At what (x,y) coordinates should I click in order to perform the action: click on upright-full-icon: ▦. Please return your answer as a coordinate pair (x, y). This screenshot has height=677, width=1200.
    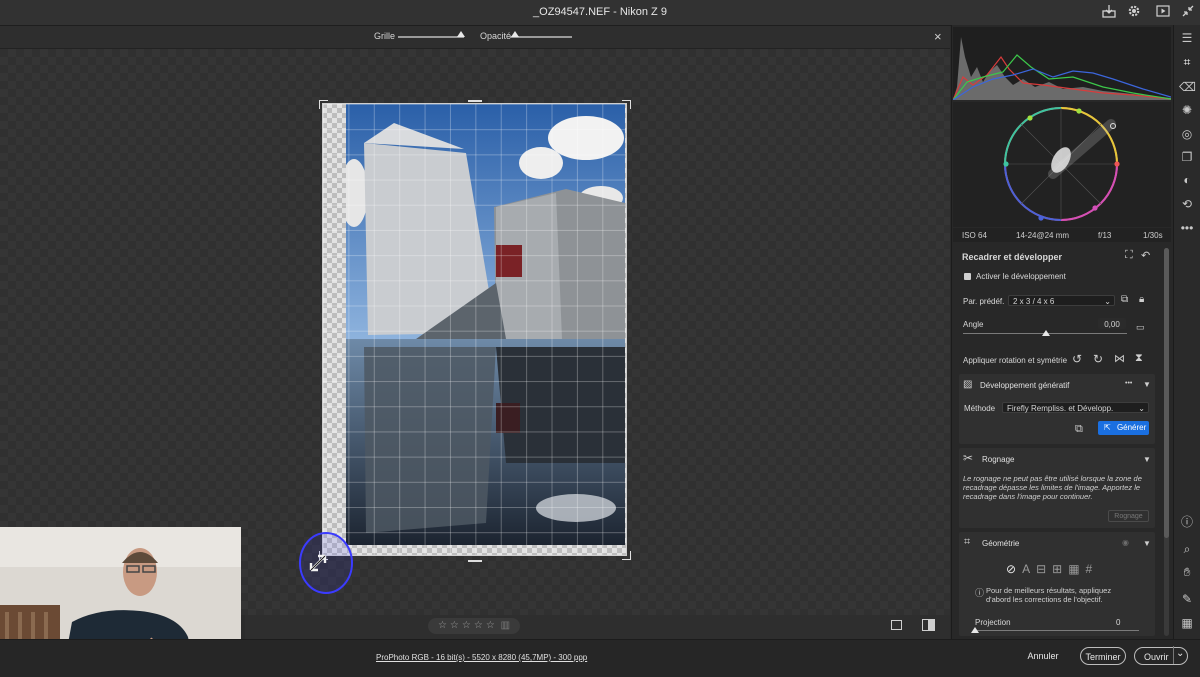
    Looking at the image, I should click on (1076, 569).